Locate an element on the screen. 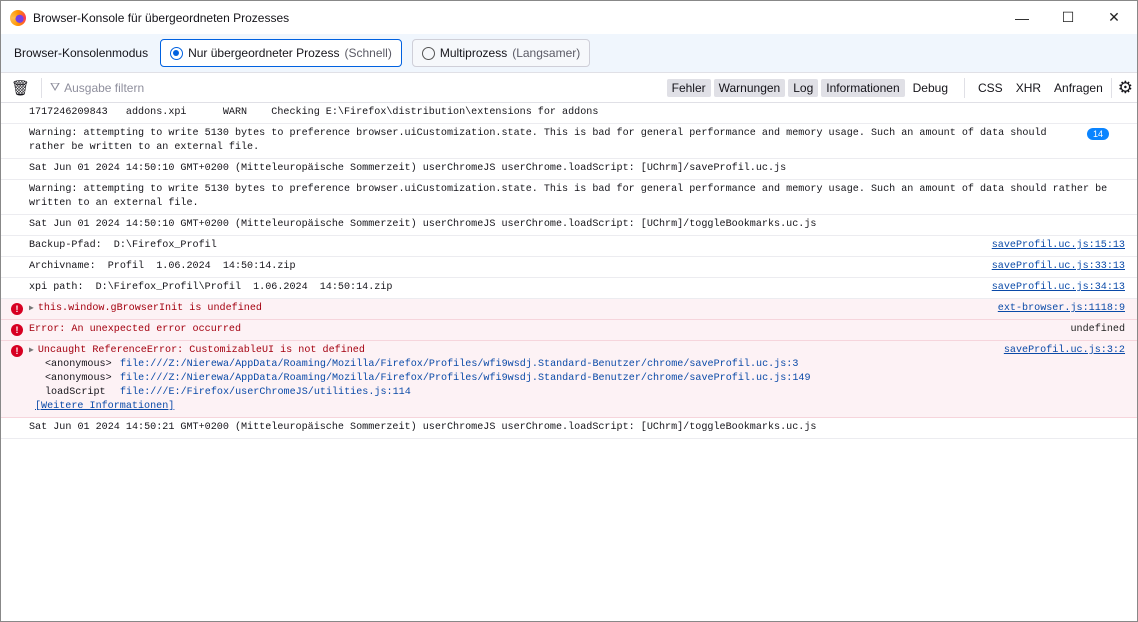 This screenshot has height=622, width=1138. mode-multiprocess-radio: Multiprozess (Langsamer) is located at coordinates (501, 53).